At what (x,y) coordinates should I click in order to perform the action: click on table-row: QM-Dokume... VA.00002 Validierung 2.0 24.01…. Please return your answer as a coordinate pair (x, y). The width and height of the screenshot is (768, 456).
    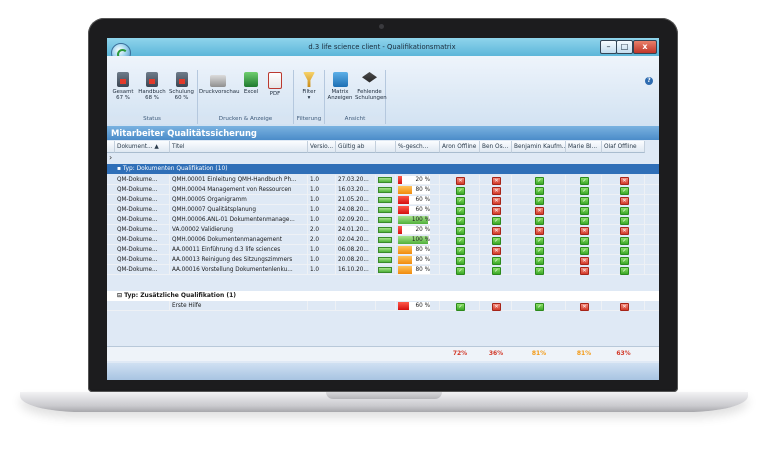
    Looking at the image, I should click on (383, 230).